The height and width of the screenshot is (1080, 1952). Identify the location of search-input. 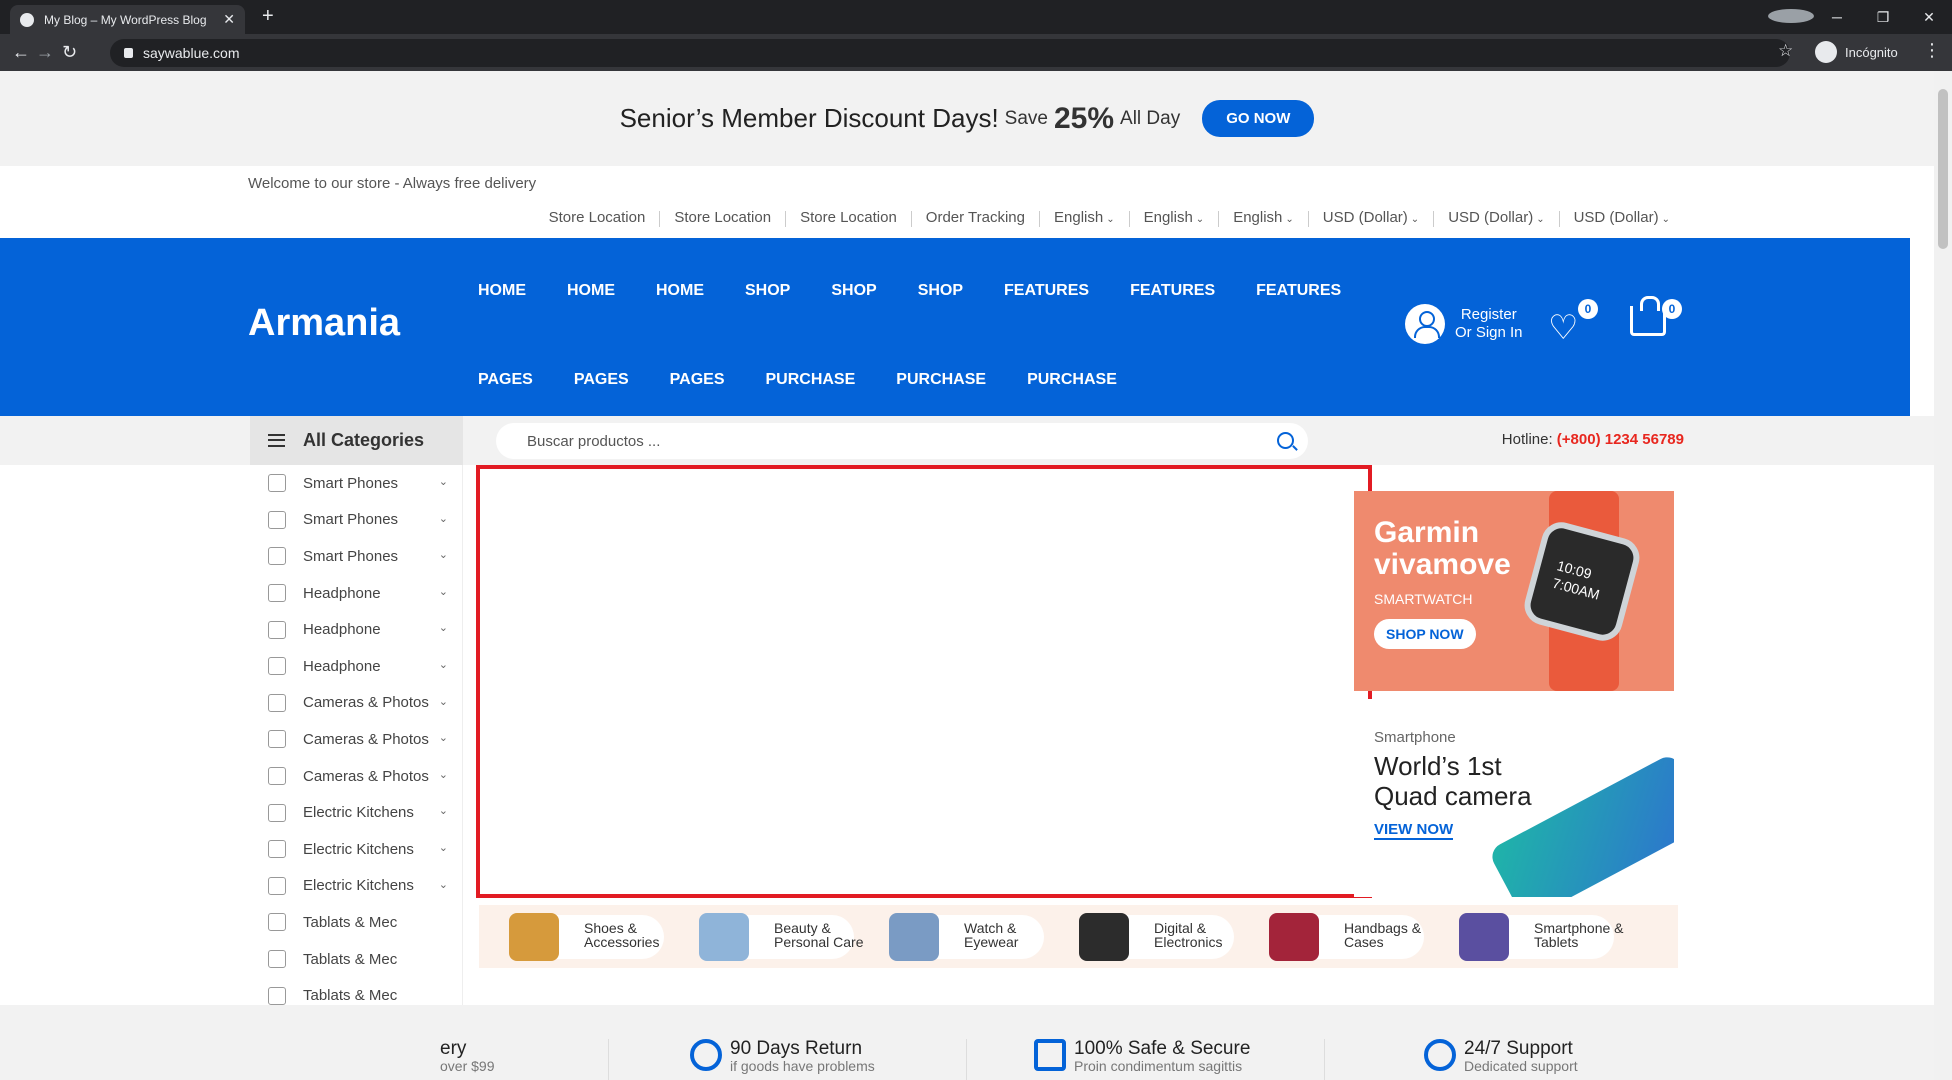
(887, 441).